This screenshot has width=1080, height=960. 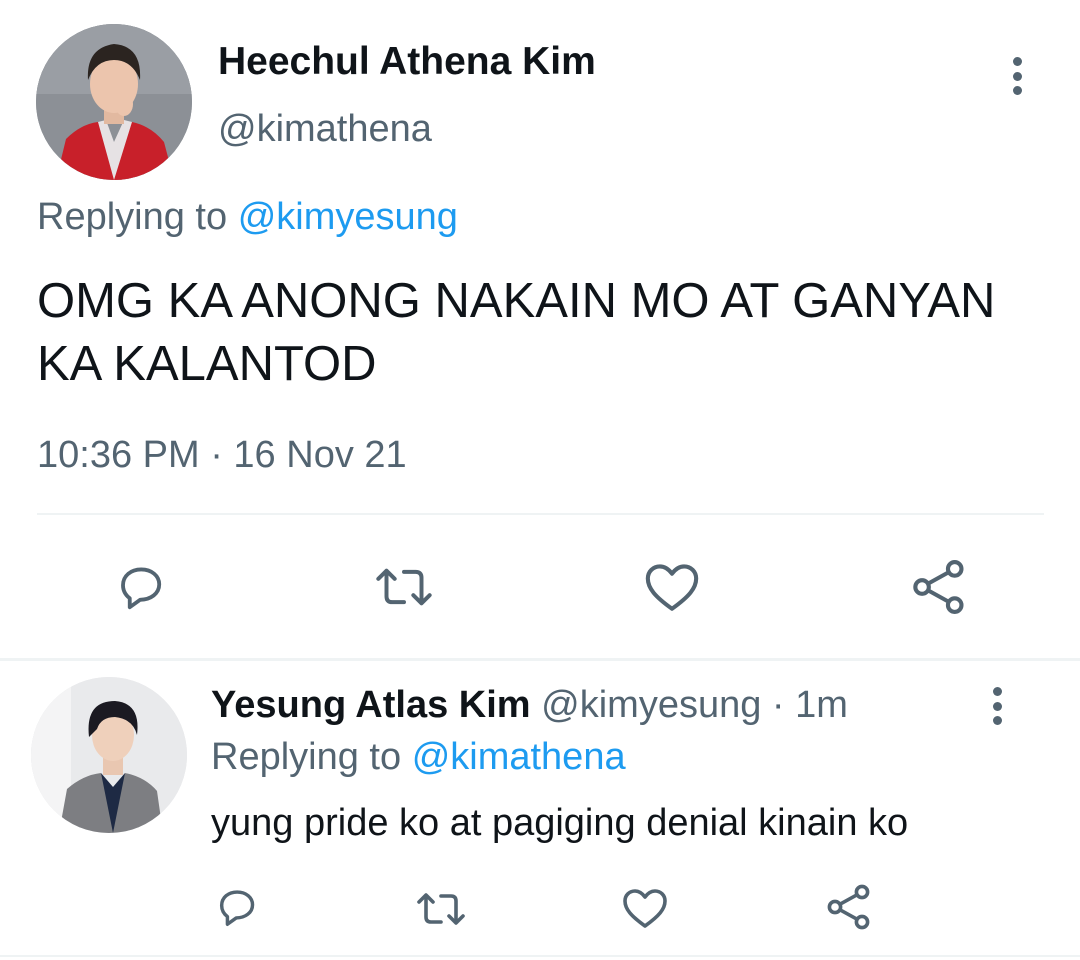 I want to click on replying-to: Replying to @kimyesung, so click(x=247, y=217).